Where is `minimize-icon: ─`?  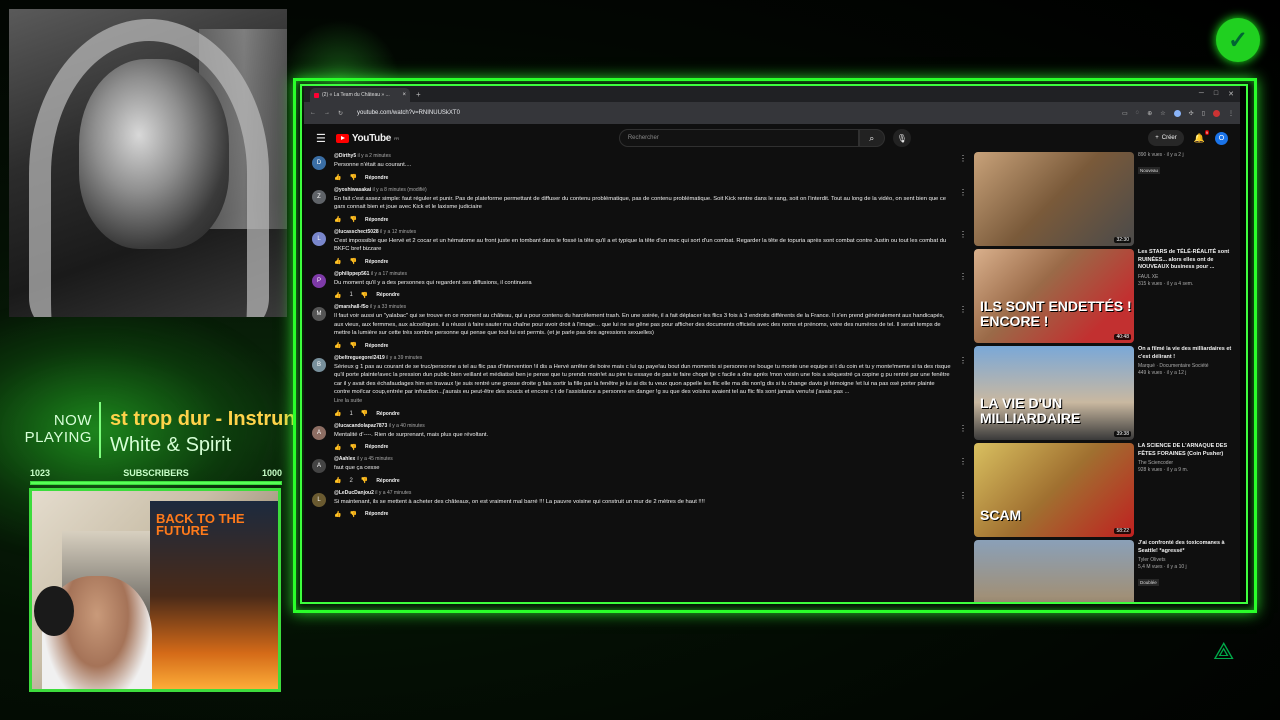 minimize-icon: ─ is located at coordinates (1201, 94).